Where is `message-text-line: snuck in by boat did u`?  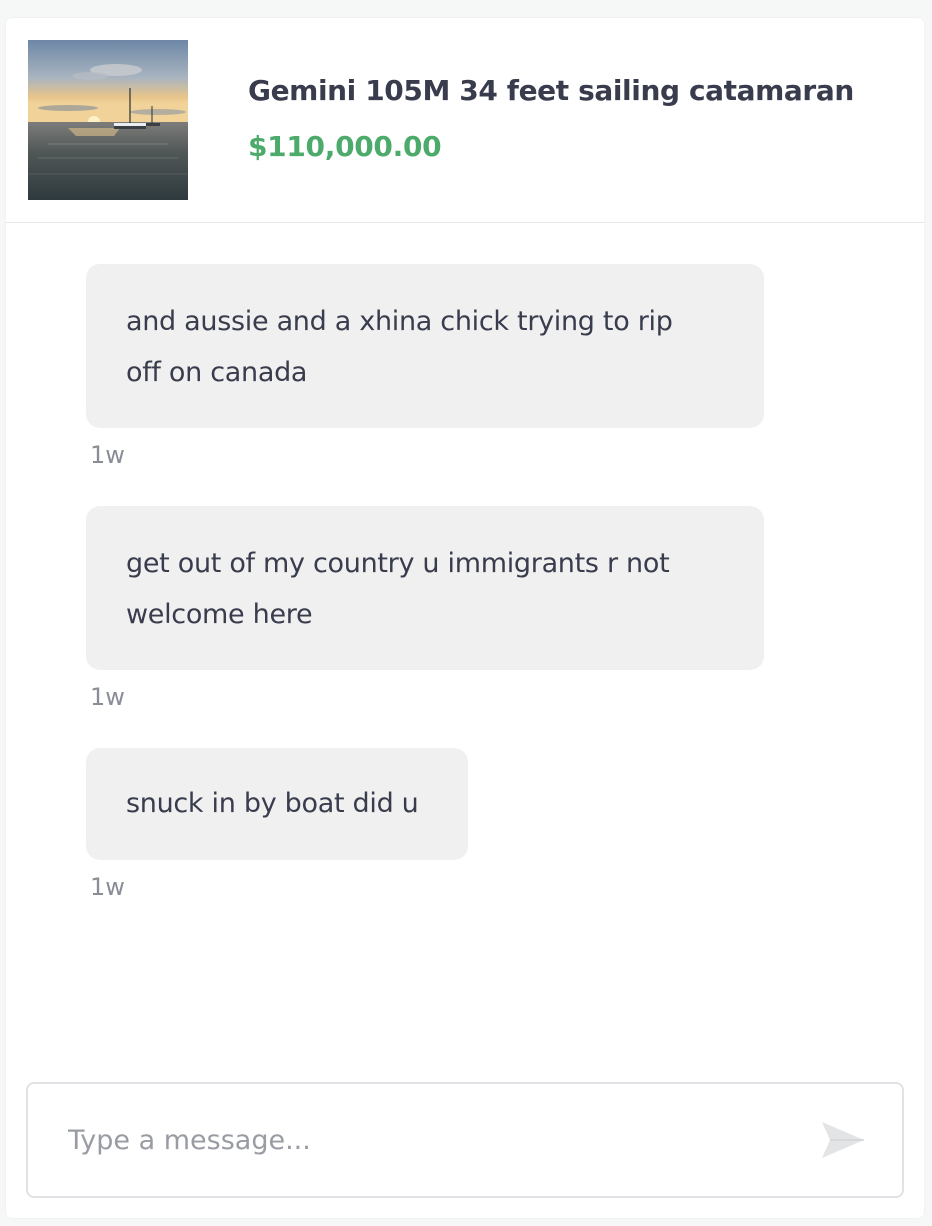
message-text-line: snuck in by boat did u is located at coordinates (272, 803).